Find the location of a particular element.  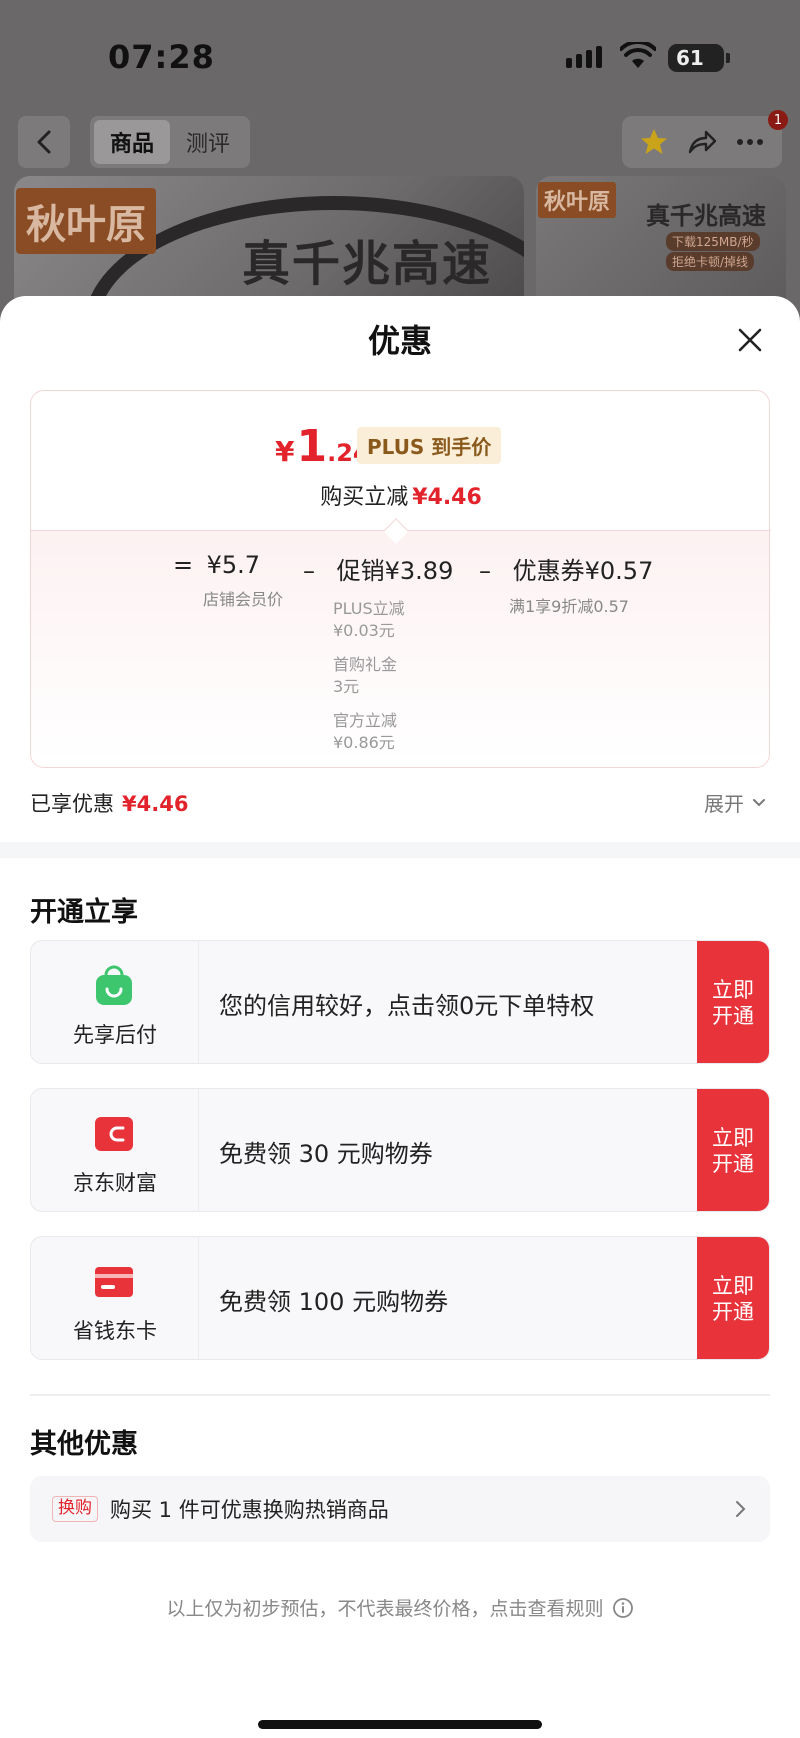

benefit-name: 先享后付 is located at coordinates (115, 1035).